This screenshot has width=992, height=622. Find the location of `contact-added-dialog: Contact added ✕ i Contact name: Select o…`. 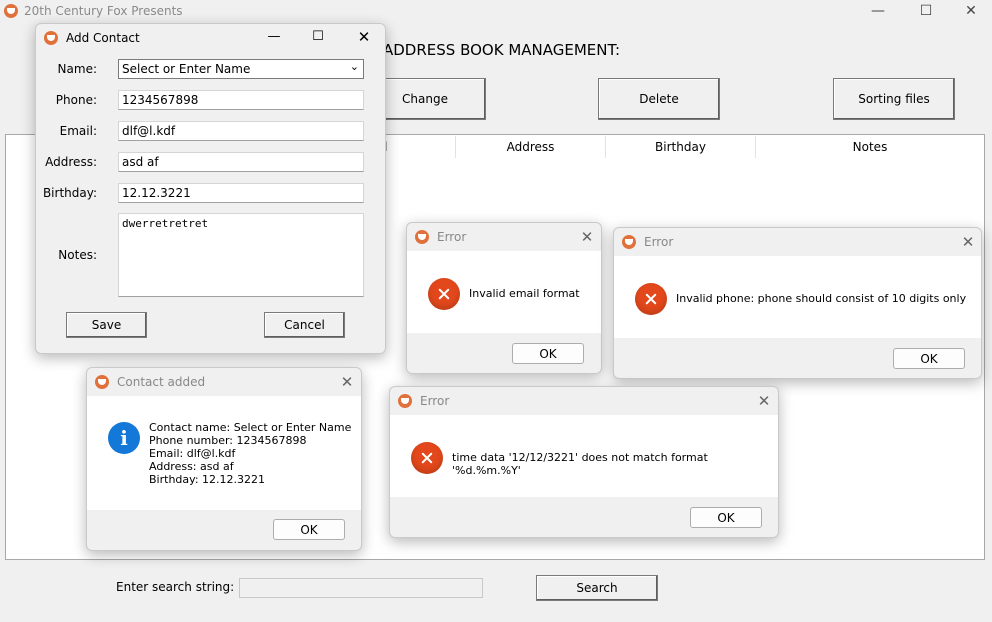

contact-added-dialog: Contact added ✕ i Contact name: Select o… is located at coordinates (224, 459).